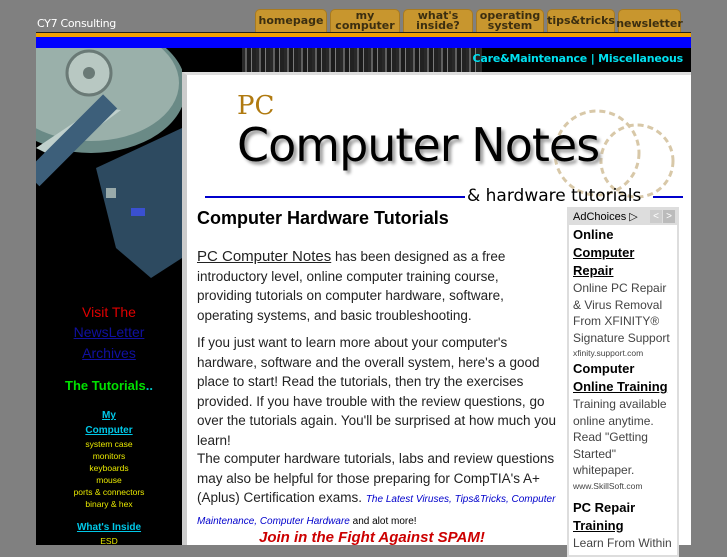 Image resolution: width=727 pixels, height=557 pixels. I want to click on sub-nav: Care&Maintenance | Miscellaneous, so click(578, 58).